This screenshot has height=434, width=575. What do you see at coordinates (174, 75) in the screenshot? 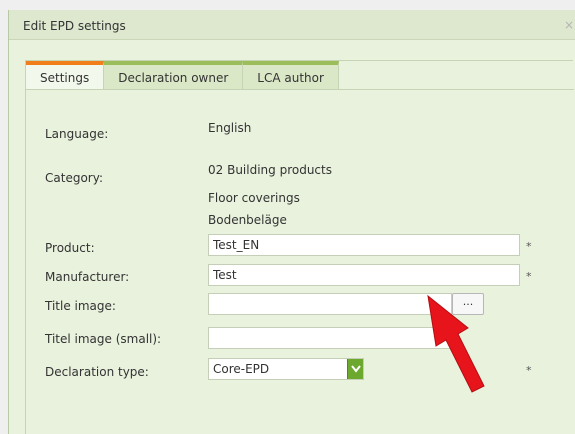
I see `tab-declaration-owner: Declaration owner` at bounding box center [174, 75].